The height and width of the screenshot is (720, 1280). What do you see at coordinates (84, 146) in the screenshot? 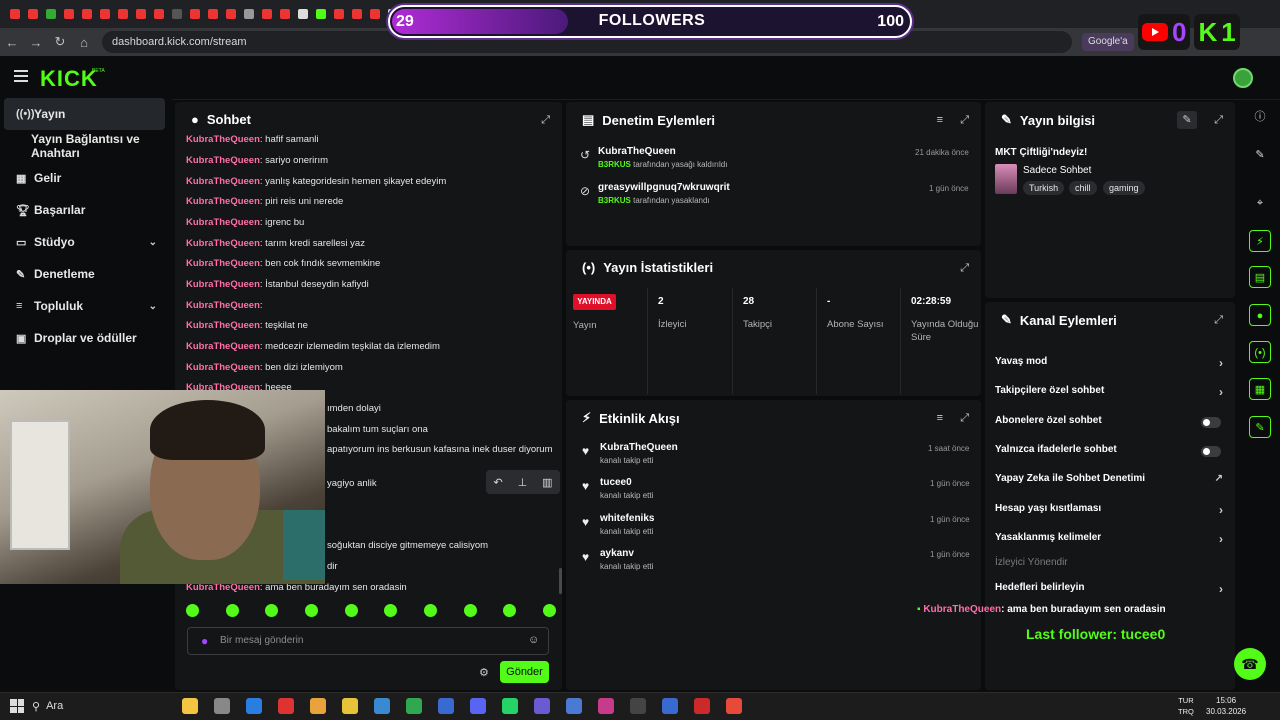
I see `sidebar-item-stream-key: Yayın Bağlantısı ve Anahtarı` at bounding box center [84, 146].